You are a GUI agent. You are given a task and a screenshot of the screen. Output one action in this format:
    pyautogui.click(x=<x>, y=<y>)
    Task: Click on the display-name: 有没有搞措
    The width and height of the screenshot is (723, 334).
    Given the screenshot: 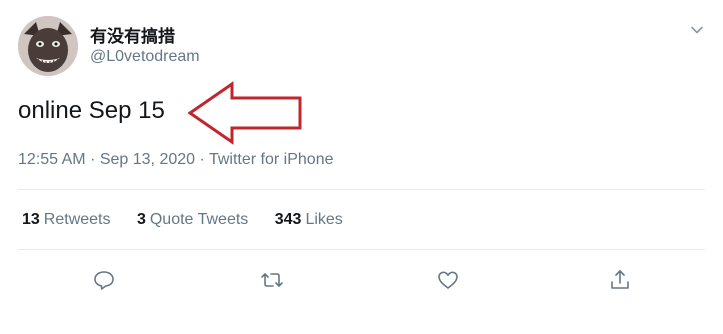 What is the action you would take?
    pyautogui.click(x=132, y=34)
    